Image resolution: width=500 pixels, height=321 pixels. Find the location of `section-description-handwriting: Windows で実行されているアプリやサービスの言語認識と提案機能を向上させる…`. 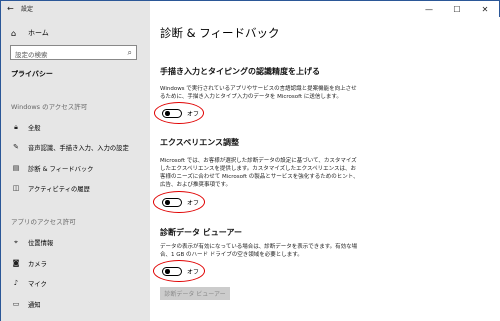

section-description-handwriting: Windows で実行されているアプリやサービスの言語認識と提案機能を向上させる… is located at coordinates (258, 93).